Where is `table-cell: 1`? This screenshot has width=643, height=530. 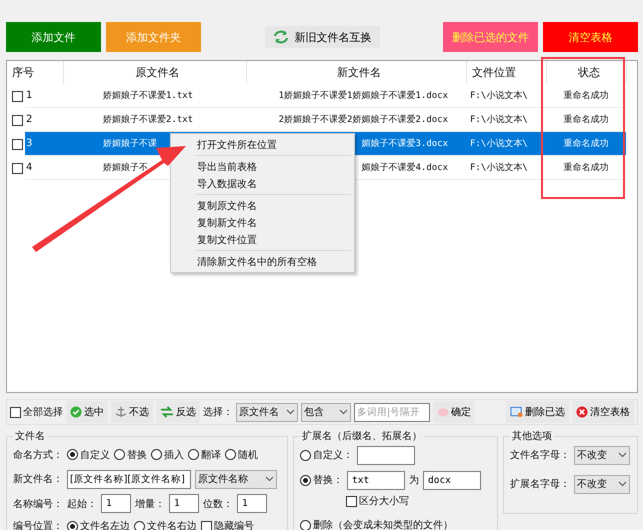 table-cell: 1 is located at coordinates (29, 95).